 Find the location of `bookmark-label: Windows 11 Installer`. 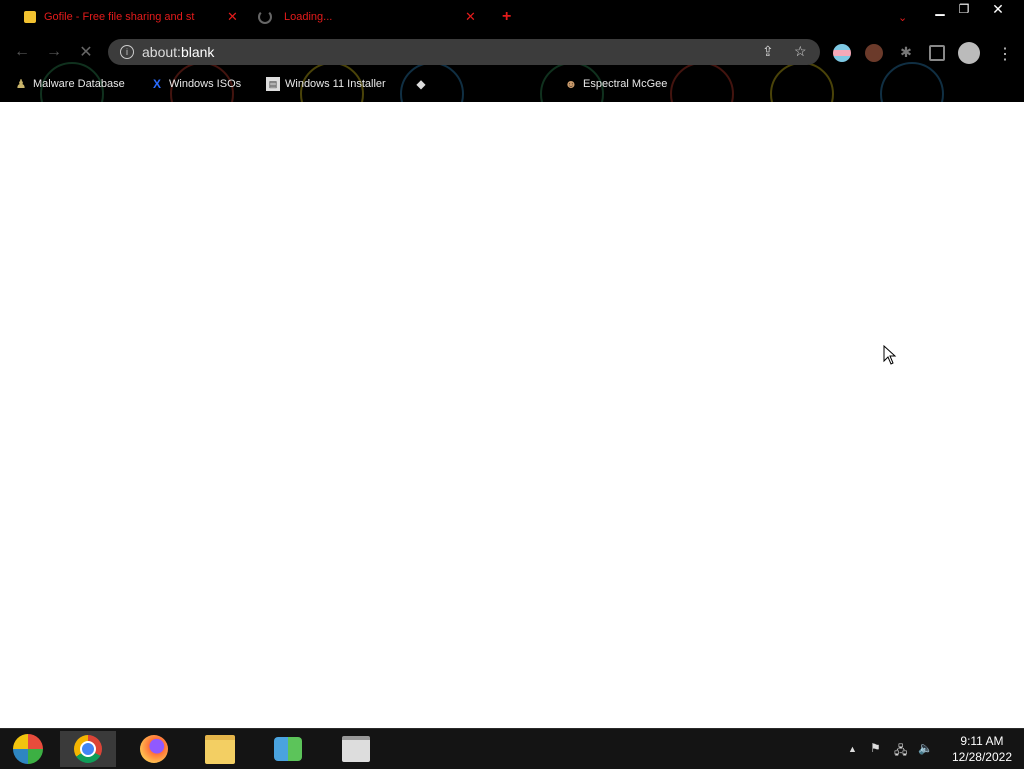

bookmark-label: Windows 11 Installer is located at coordinates (335, 84).